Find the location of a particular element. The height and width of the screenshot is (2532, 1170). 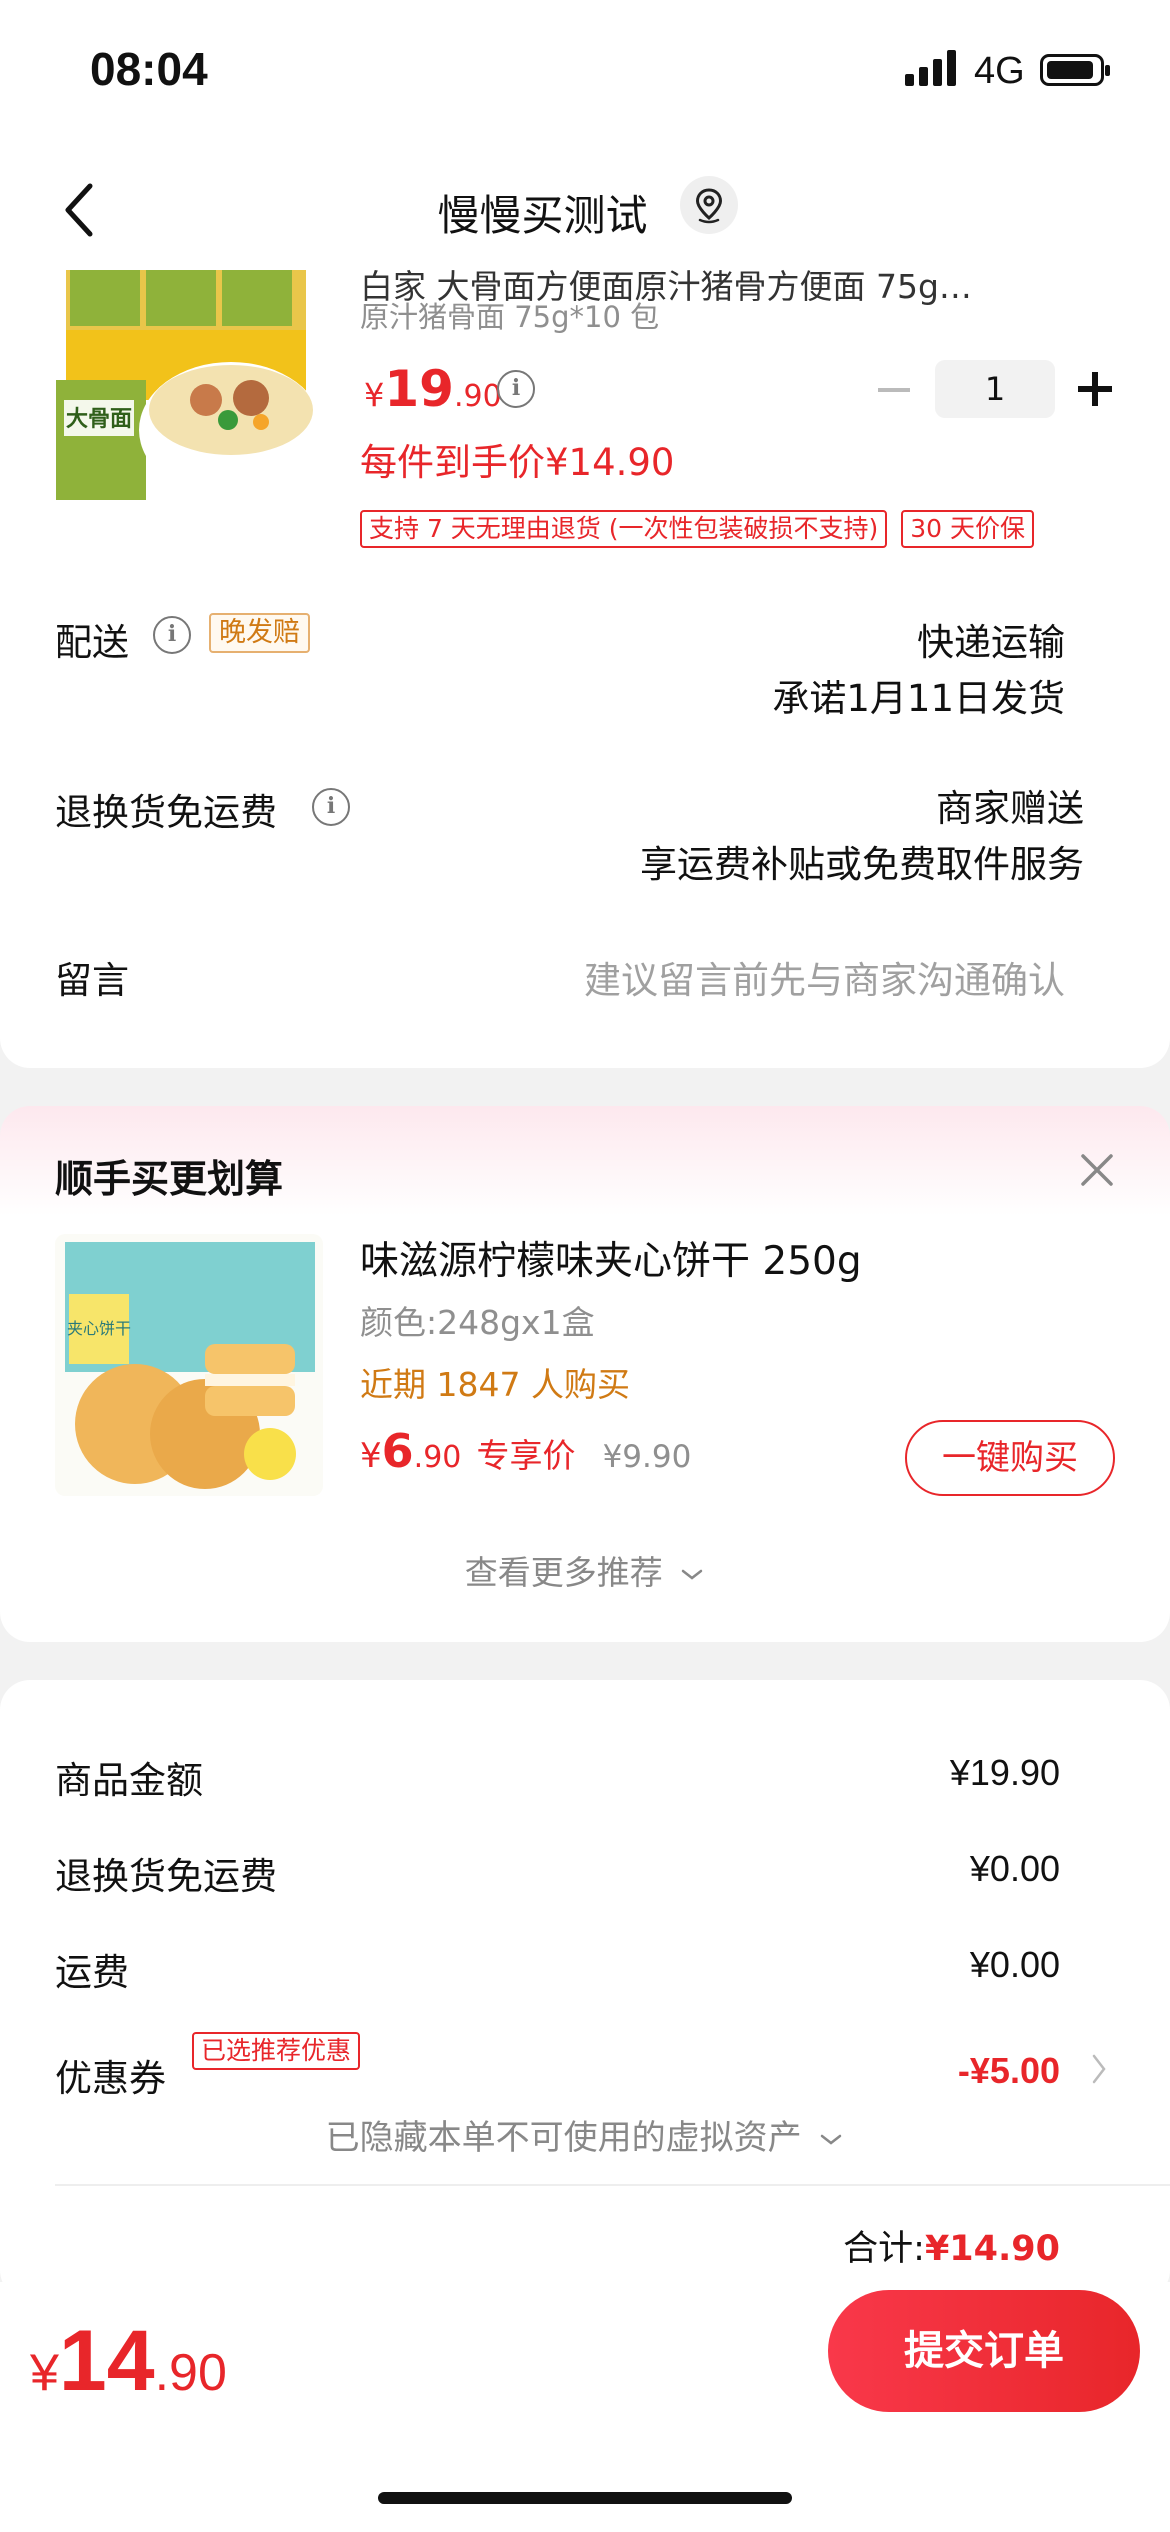

biscuit-box-image: 夹心饼干 is located at coordinates (189, 1365).